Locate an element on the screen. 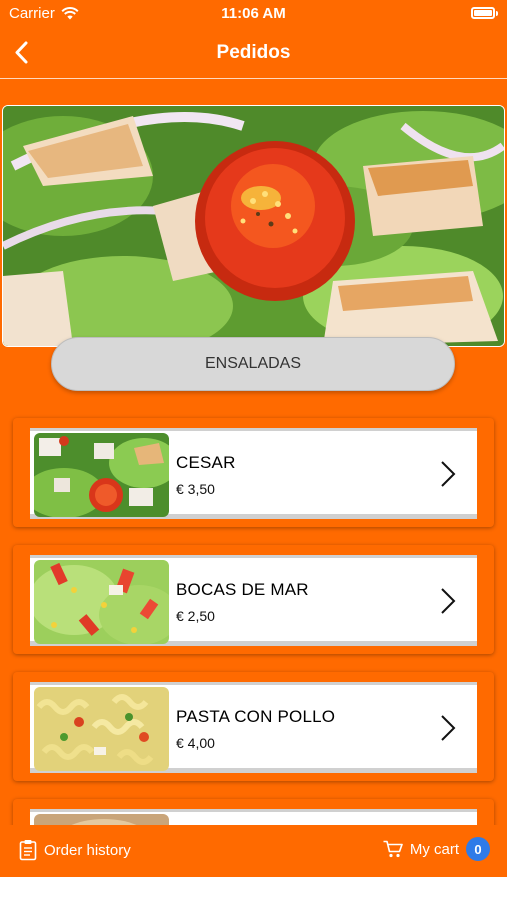  cart-count-badge: 0 is located at coordinates (478, 849).